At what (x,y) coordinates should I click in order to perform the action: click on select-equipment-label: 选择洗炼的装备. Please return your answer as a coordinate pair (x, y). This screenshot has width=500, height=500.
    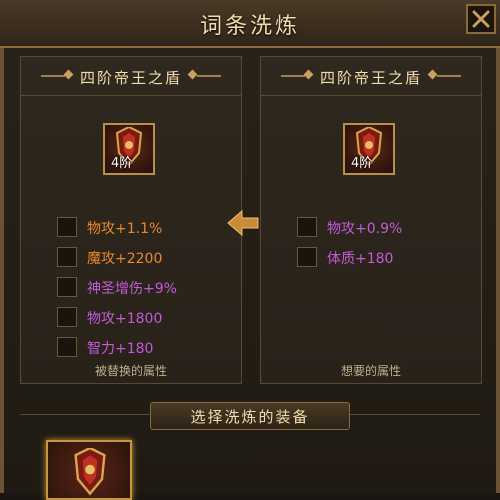
    Looking at the image, I should click on (250, 417).